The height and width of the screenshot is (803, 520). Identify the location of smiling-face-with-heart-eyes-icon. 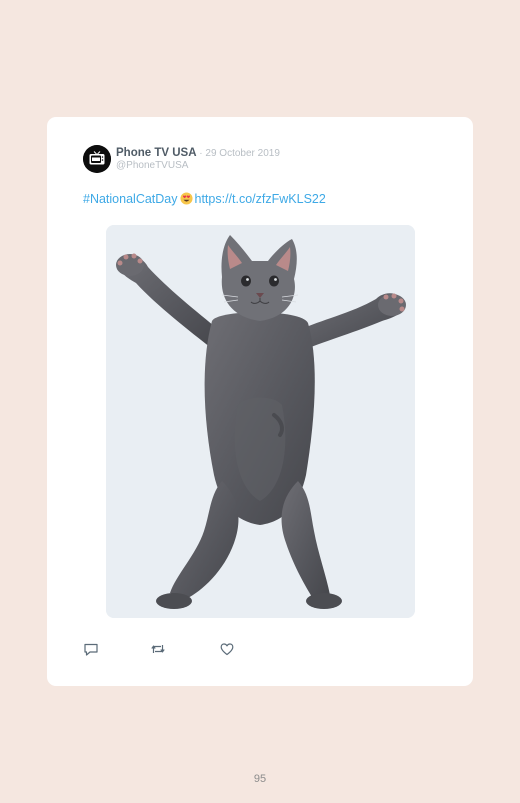
(186, 200).